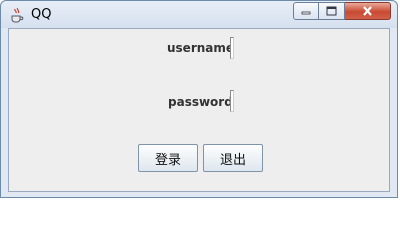  Describe the element at coordinates (199, 14) in the screenshot. I see `title-bar: QQ` at that location.